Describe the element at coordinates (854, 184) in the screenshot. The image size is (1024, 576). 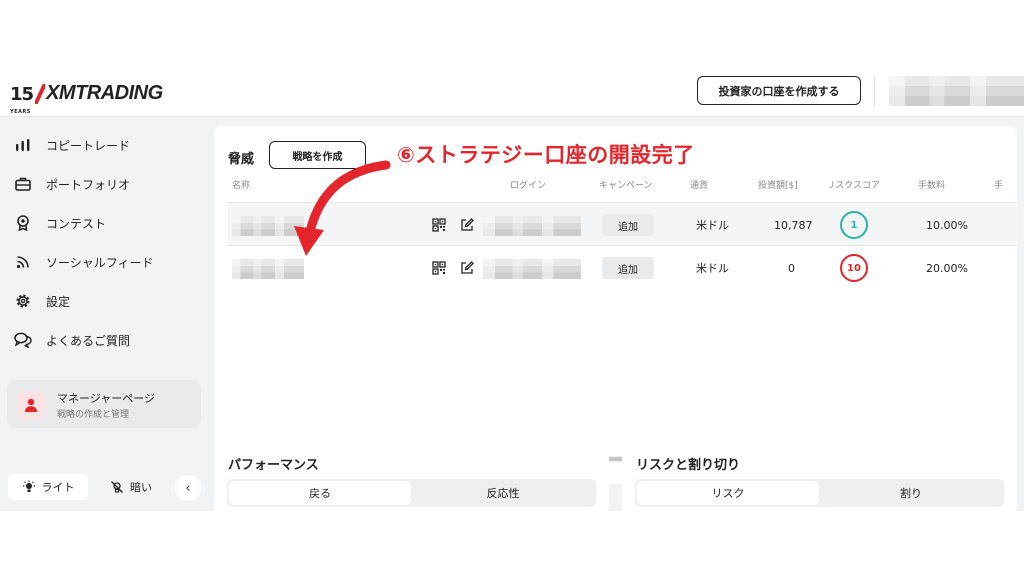
I see `column-header-risk-score: リスクスコア` at that location.